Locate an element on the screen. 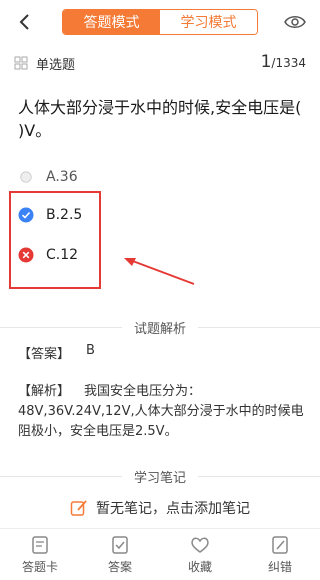 This screenshot has width=320, height=580. notes-empty-text: 暂无笔记，点击添加笔记 is located at coordinates (173, 509).